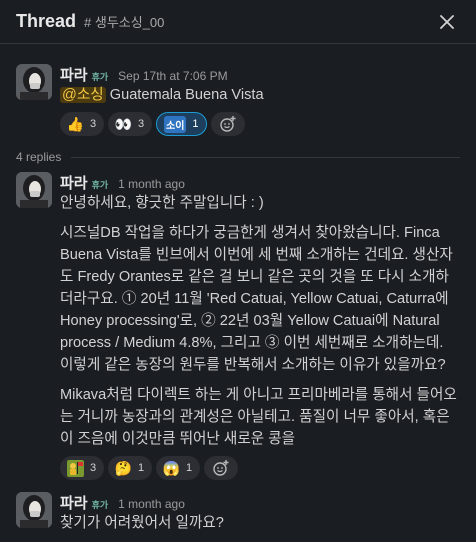 Image resolution: width=476 pixels, height=542 pixels. What do you see at coordinates (260, 468) in the screenshot?
I see `reactions: 3 🤔 1 😱 1` at bounding box center [260, 468].